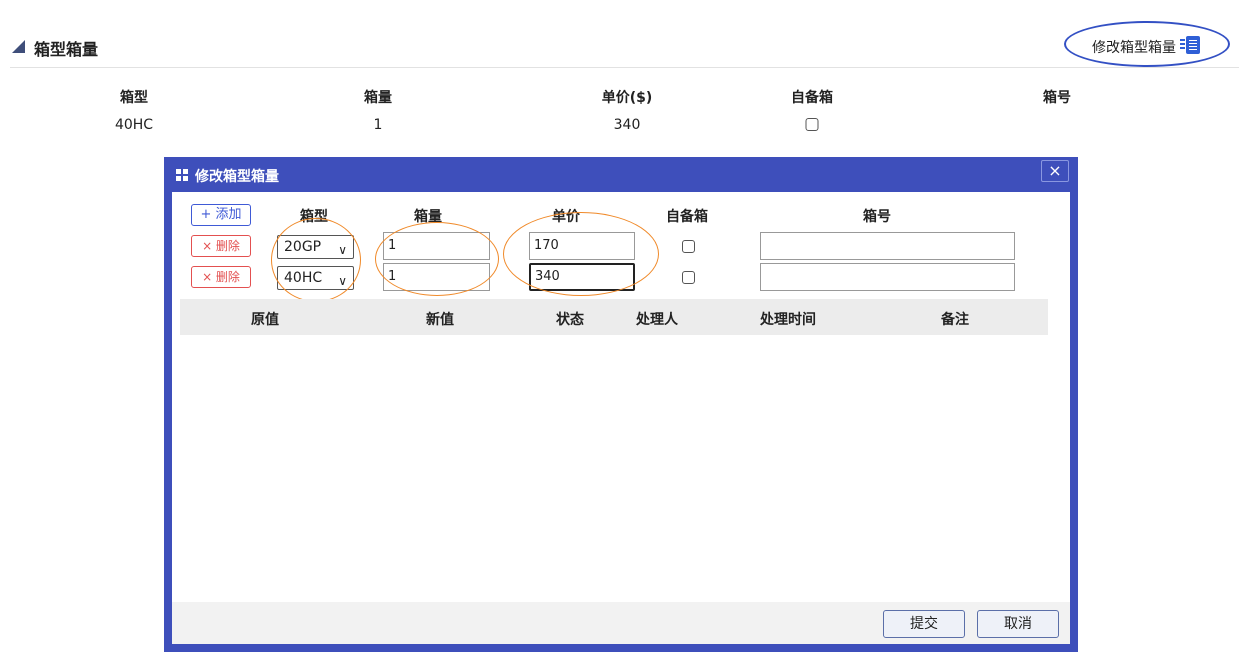 This screenshot has height=667, width=1244. What do you see at coordinates (134, 125) in the screenshot?
I see `summary-cell-type: 40HC` at bounding box center [134, 125].